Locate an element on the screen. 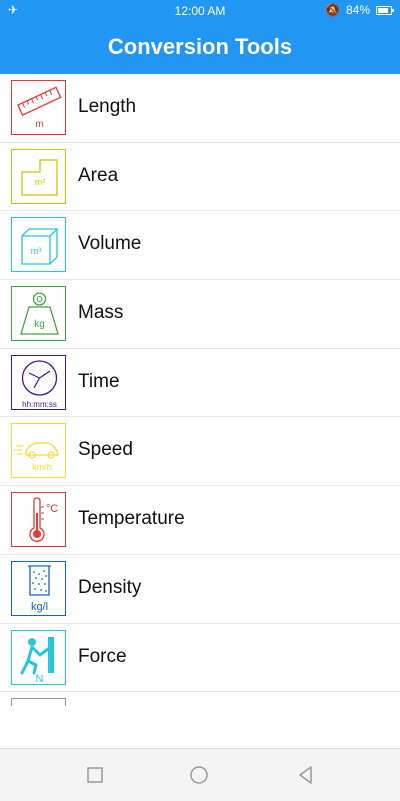 Image resolution: width=400 pixels, height=801 pixels. item-label: Length is located at coordinates (107, 106).